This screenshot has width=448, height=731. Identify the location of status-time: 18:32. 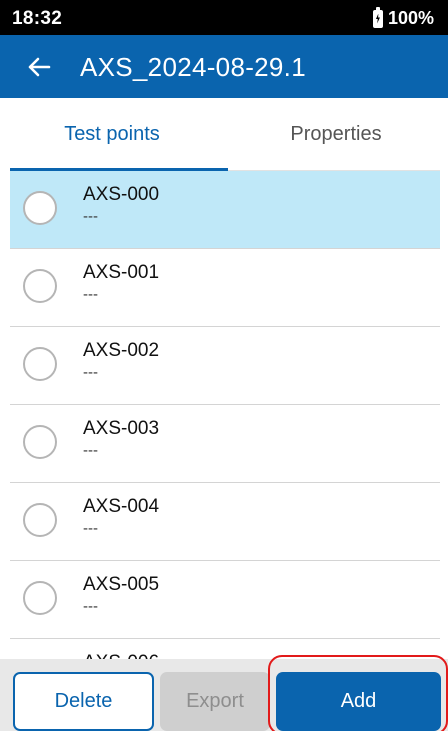
(37, 18).